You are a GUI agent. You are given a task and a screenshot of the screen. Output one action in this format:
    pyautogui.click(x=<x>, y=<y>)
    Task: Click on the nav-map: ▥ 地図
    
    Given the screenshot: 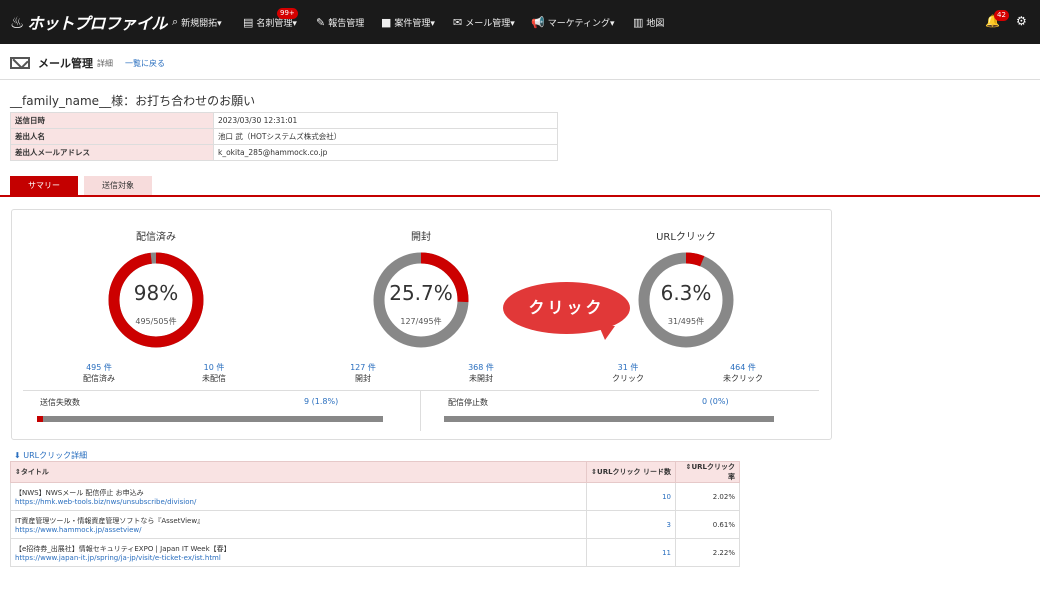 What is the action you would take?
    pyautogui.click(x=648, y=22)
    